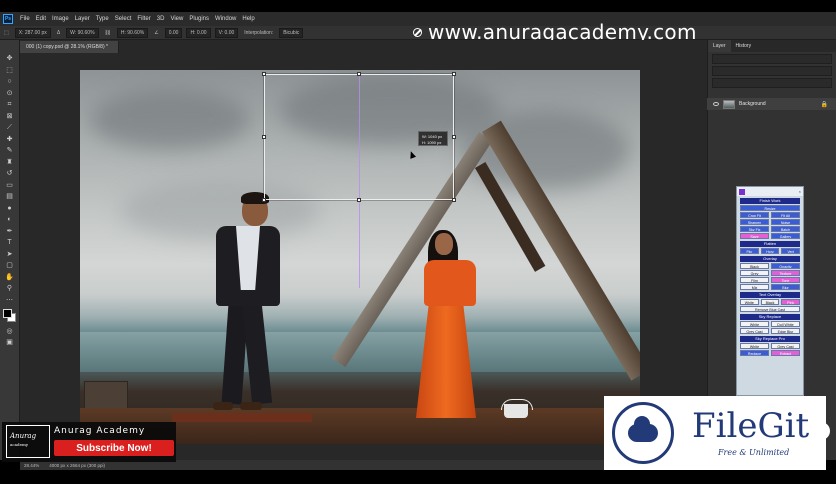 The height and width of the screenshot is (484, 836). I want to click on h-skew-field: H: 0.00, so click(198, 32).